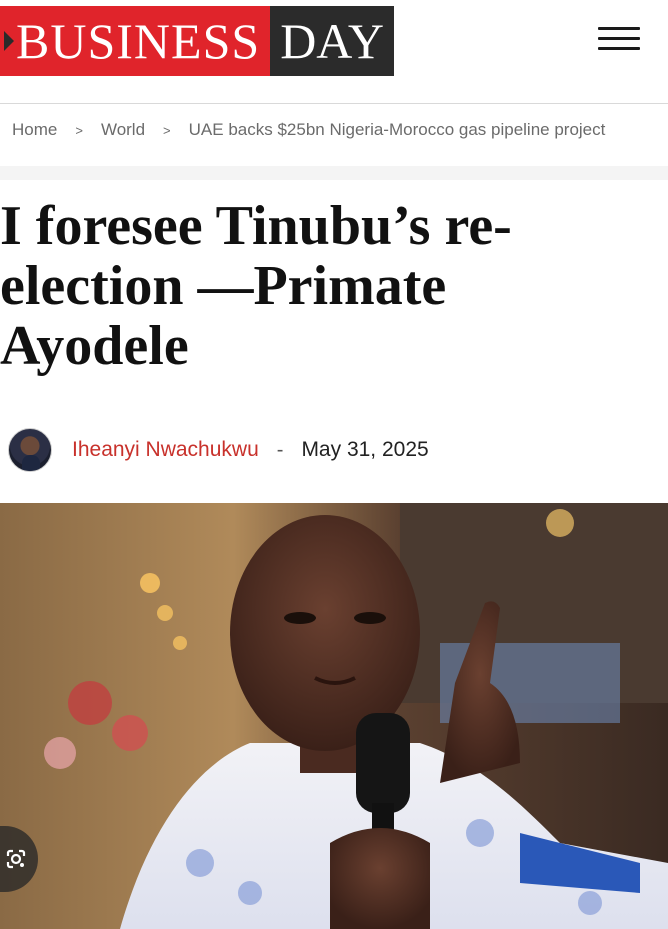 This screenshot has height=929, width=668. I want to click on logo-business: BUSINESS, so click(135, 41).